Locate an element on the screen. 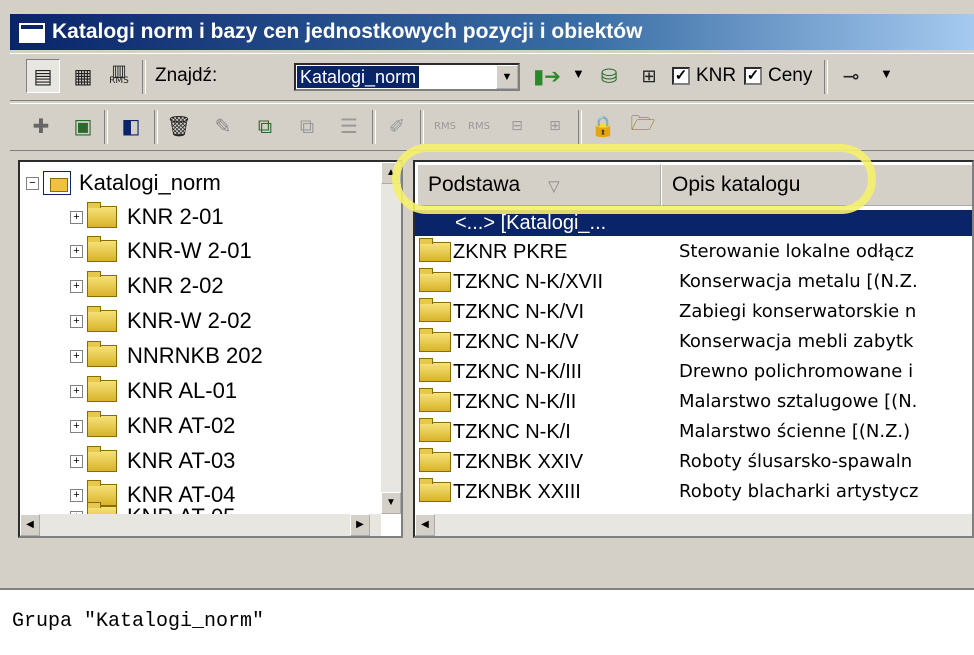 The height and width of the screenshot is (655, 974). tree-item-label: KNR AL-01 is located at coordinates (182, 390).